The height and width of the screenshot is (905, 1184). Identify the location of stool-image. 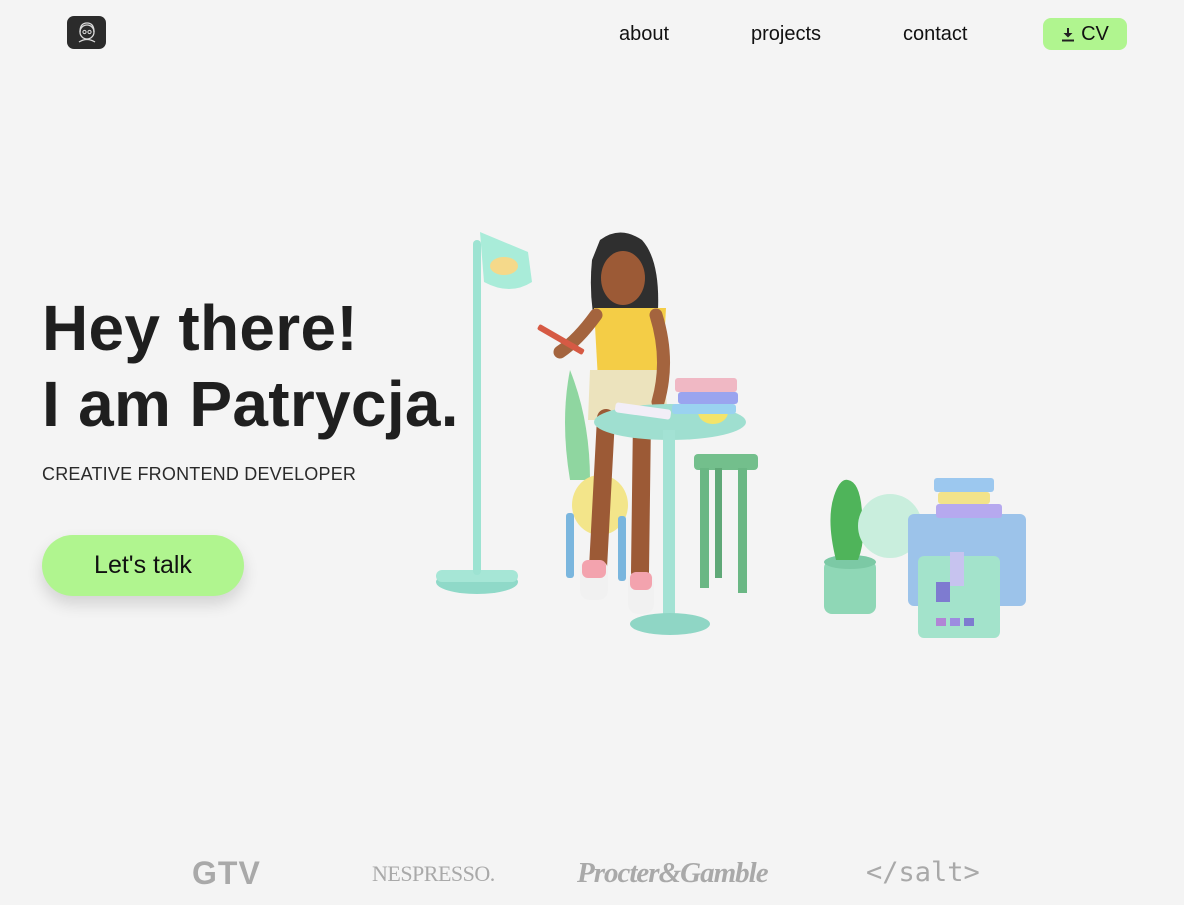
(726, 523).